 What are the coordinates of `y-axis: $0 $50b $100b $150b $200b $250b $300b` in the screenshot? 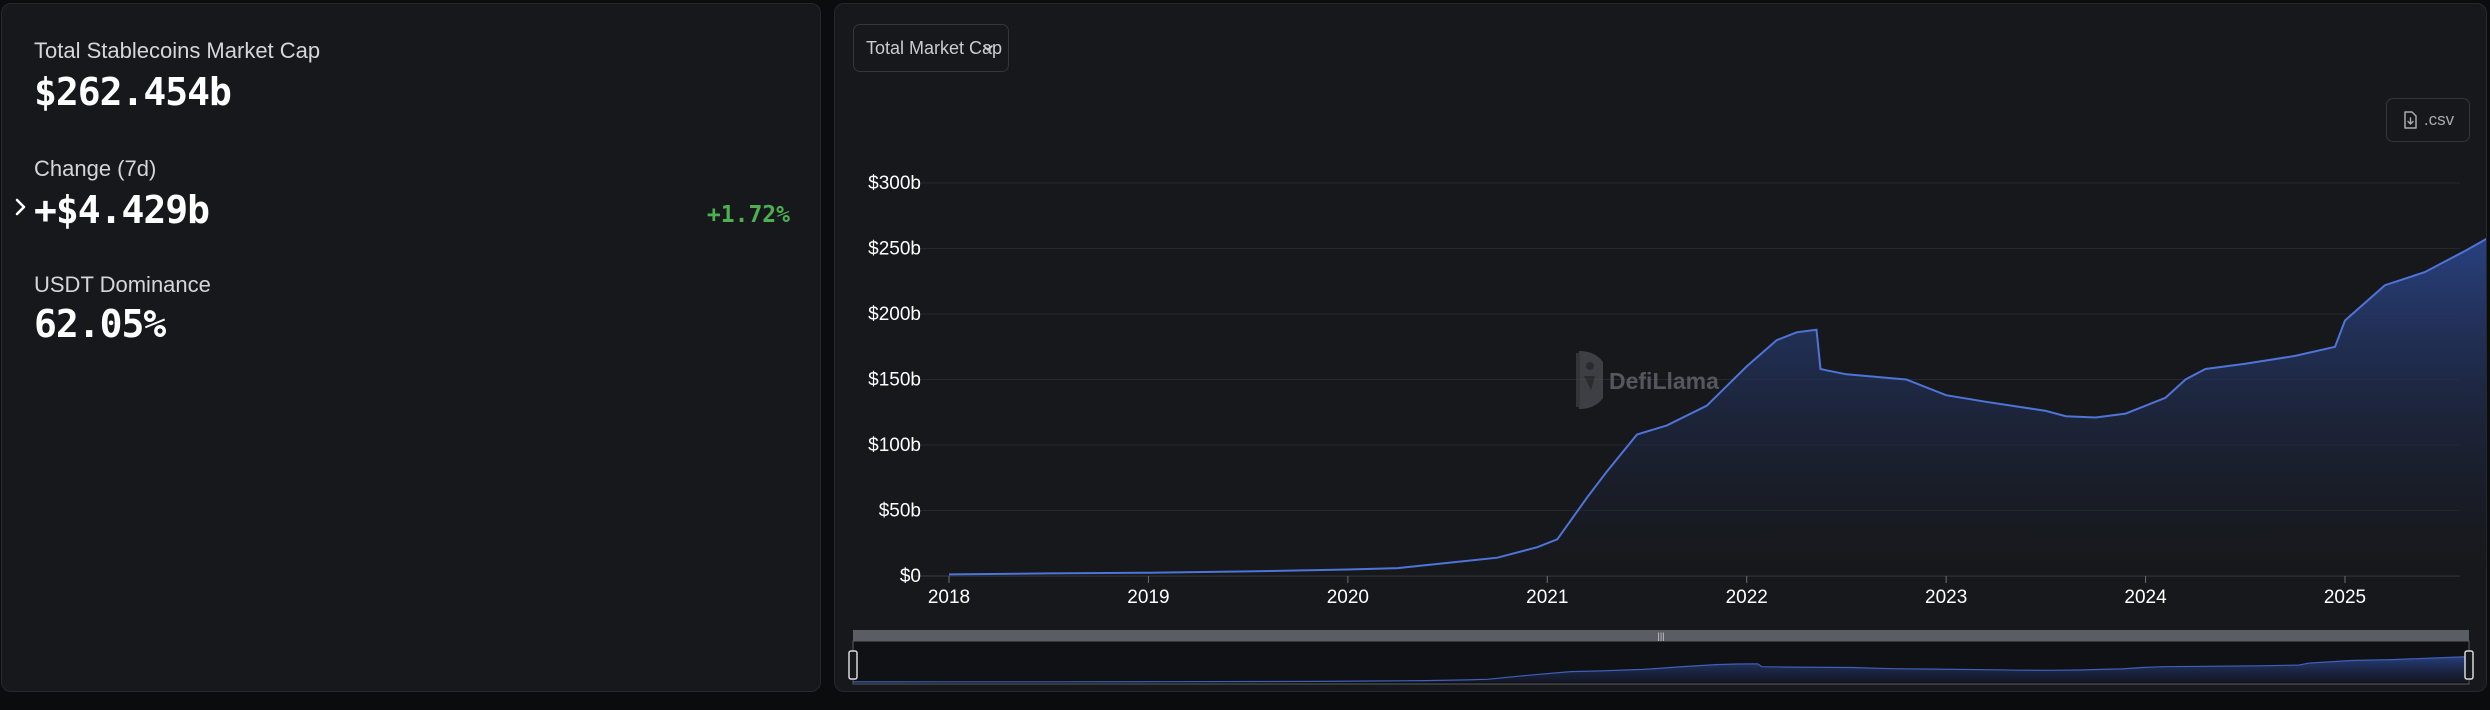 It's located at (894, 380).